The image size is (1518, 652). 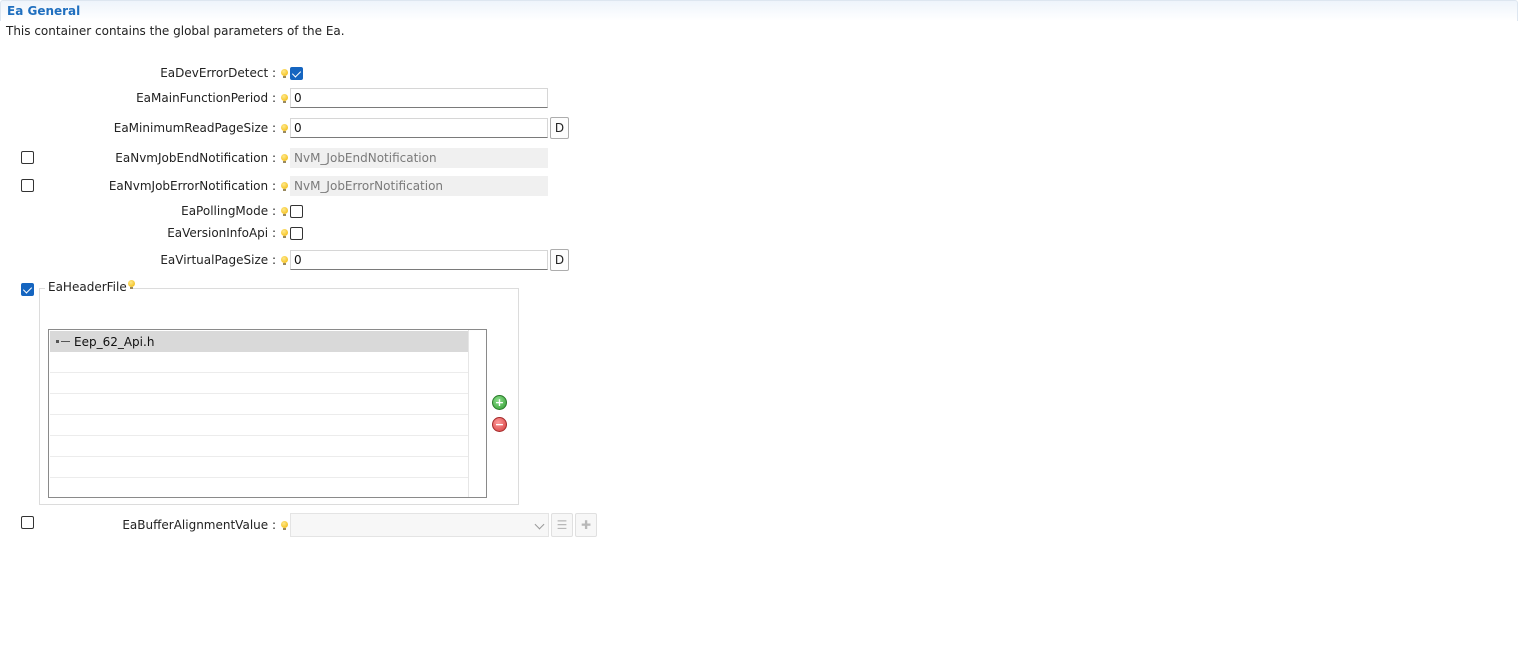 I want to click on ea-main-function-period-label: EaMainFunctionPeriod :, so click(x=206, y=98).